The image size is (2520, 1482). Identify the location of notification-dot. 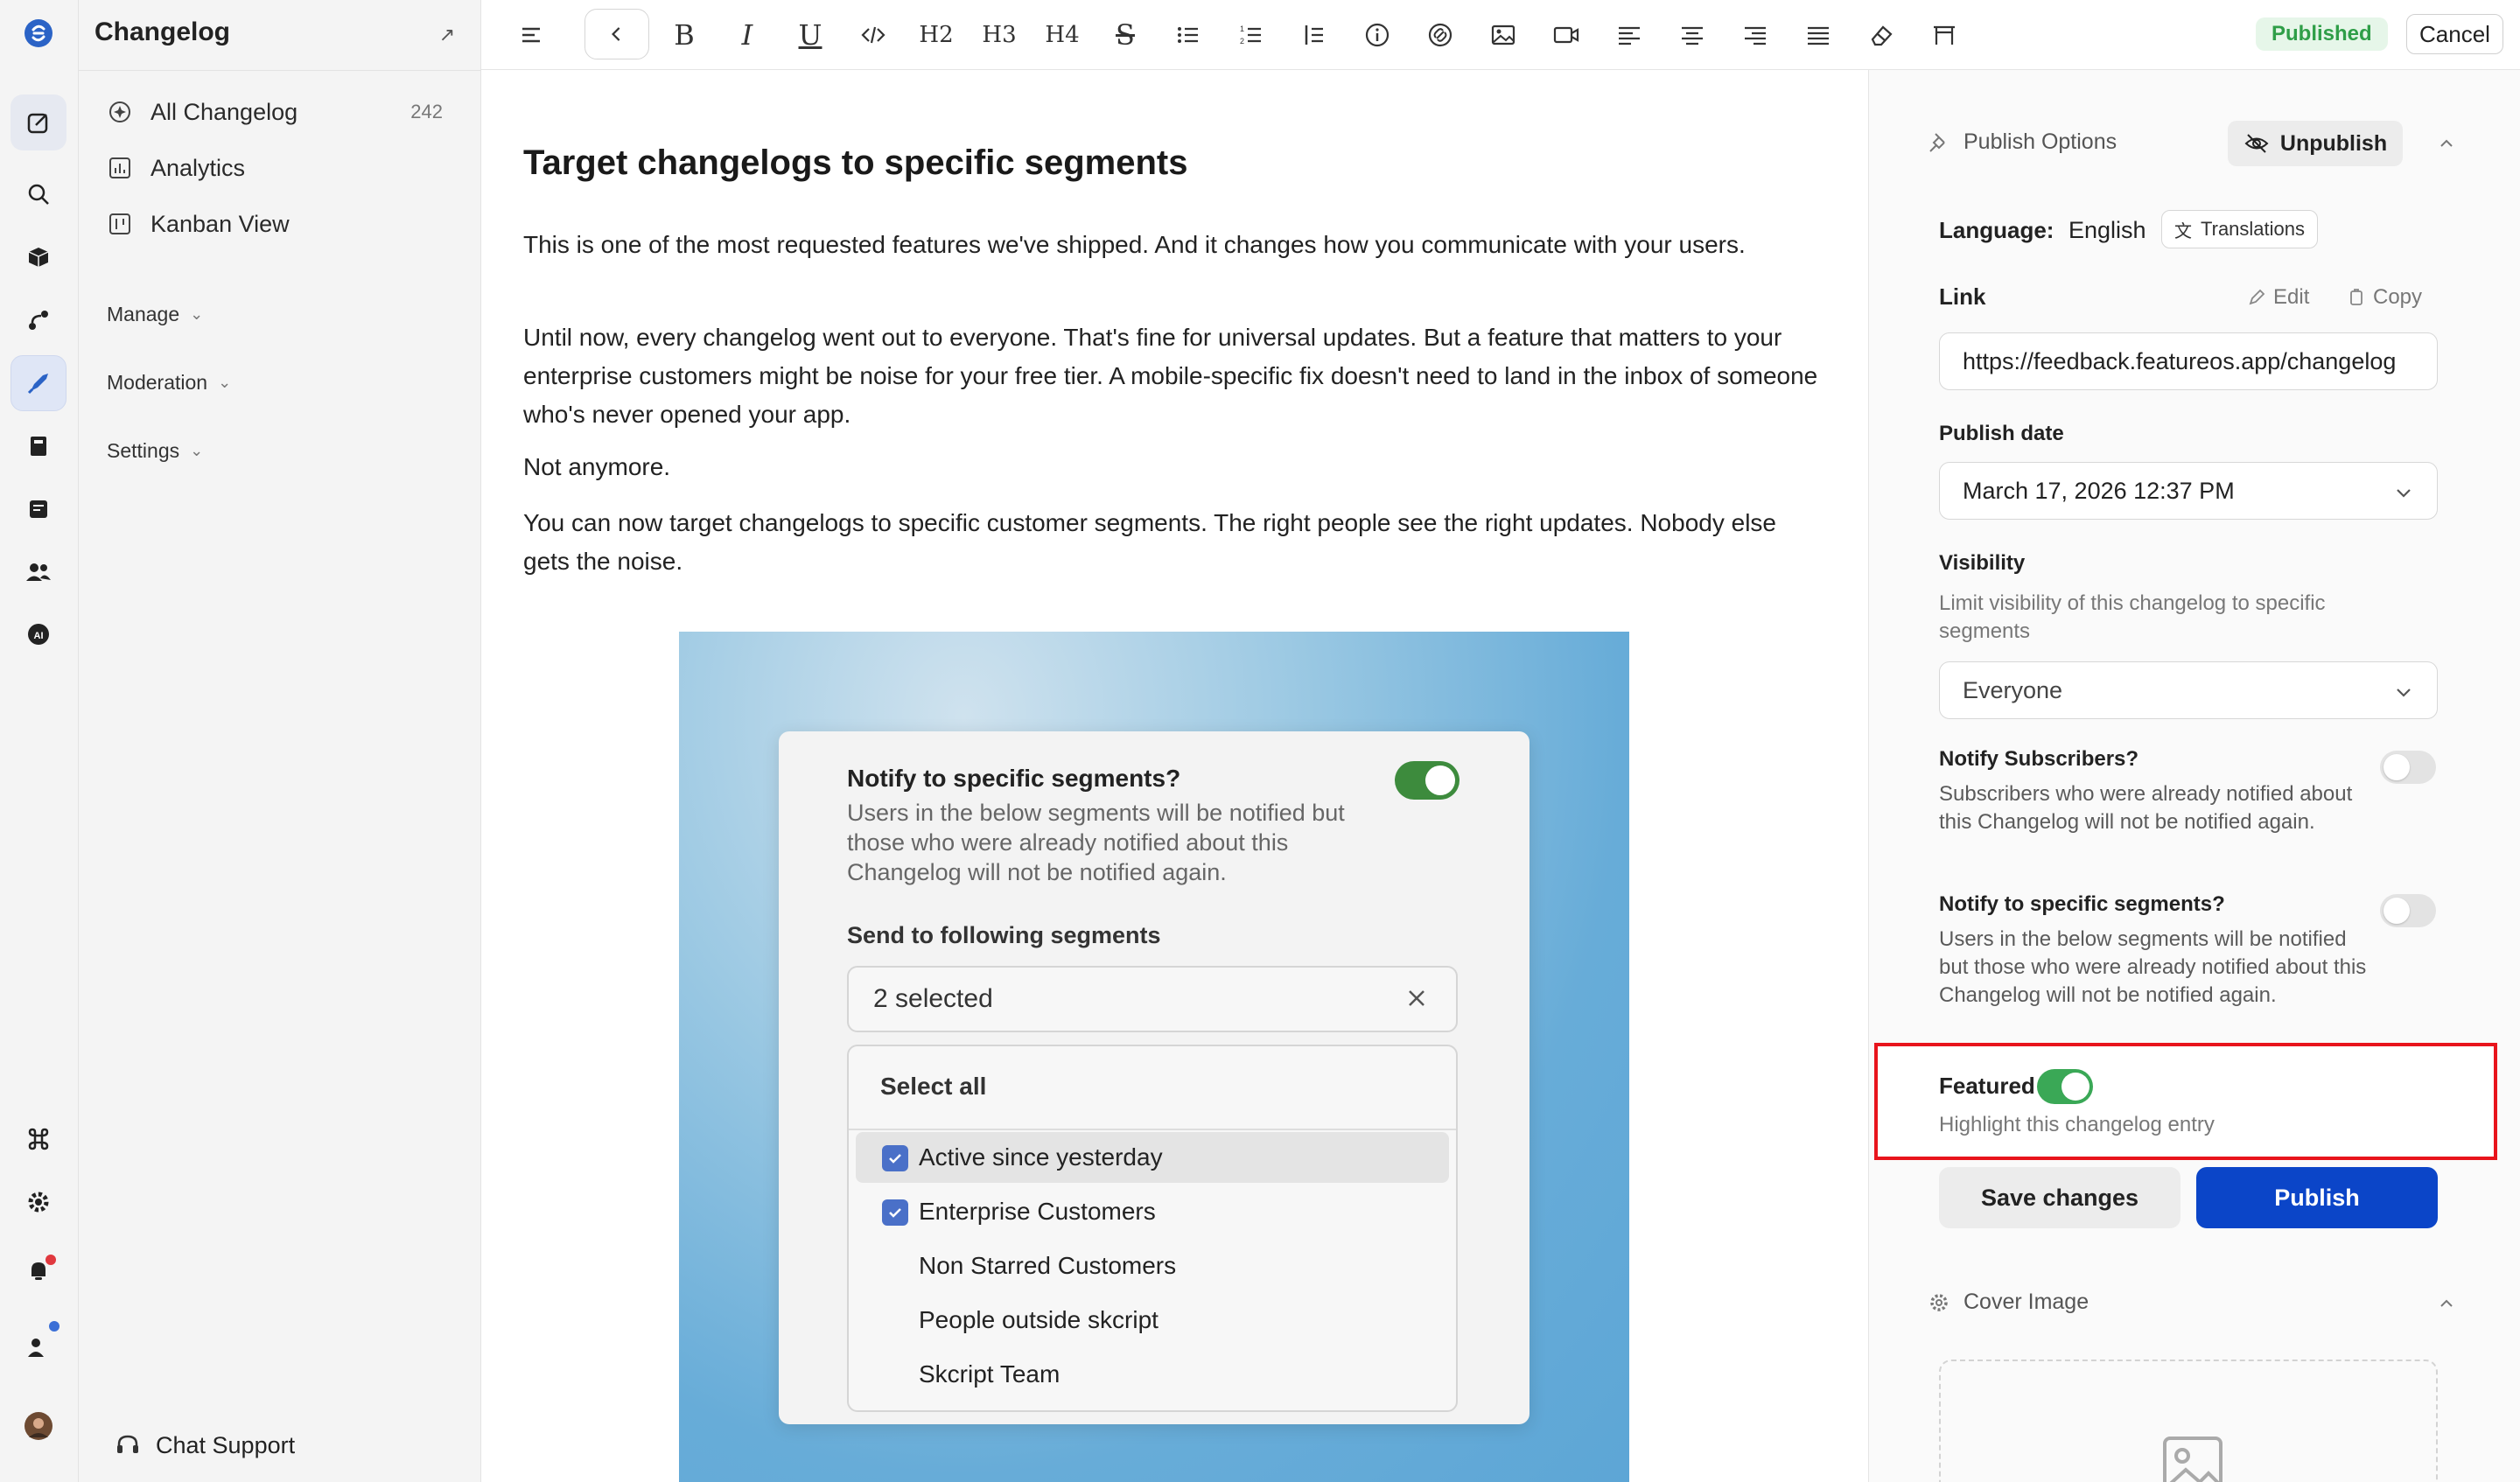
(51, 1260).